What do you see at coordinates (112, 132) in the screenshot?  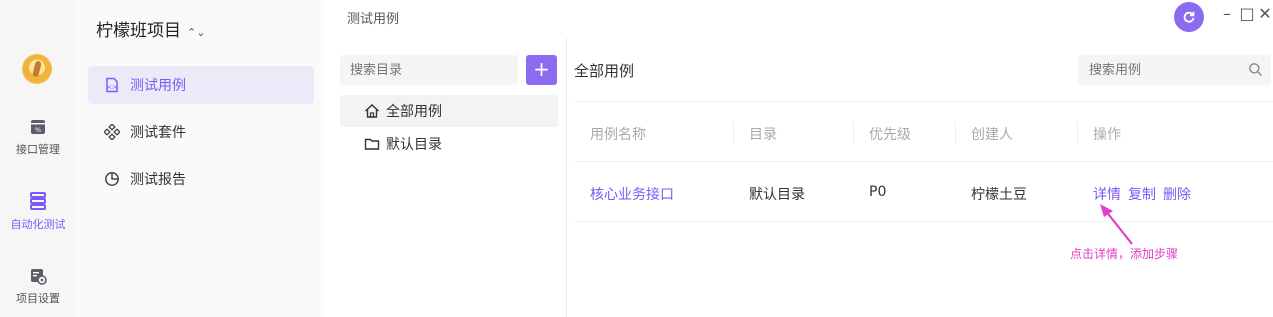 I see `test-suite-icon` at bounding box center [112, 132].